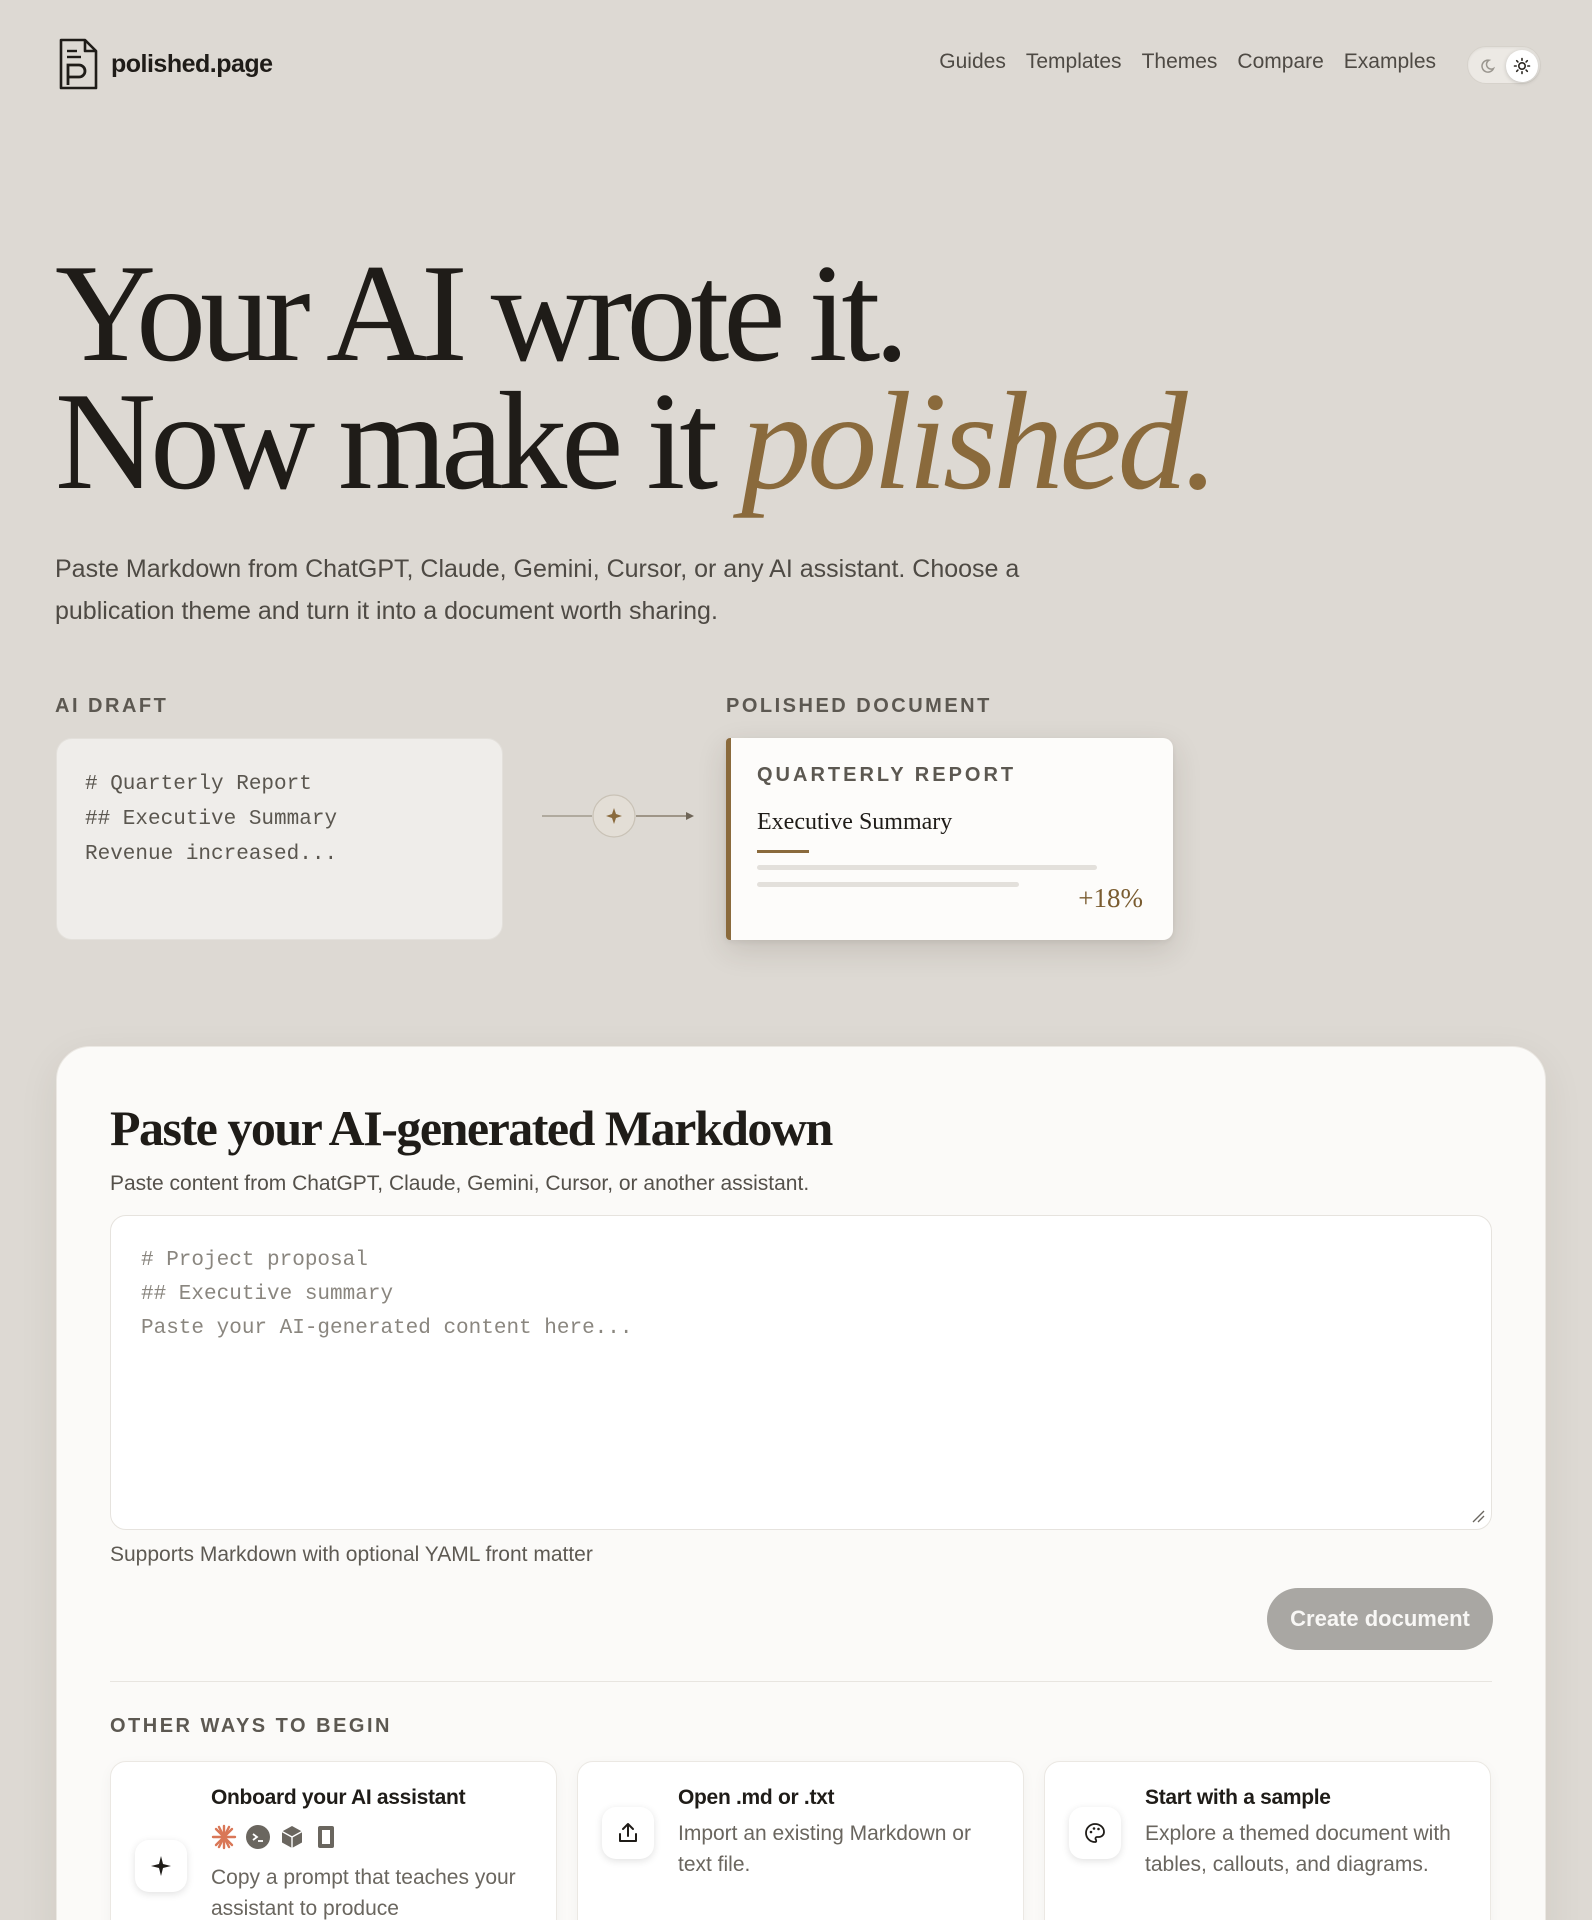 Image resolution: width=1592 pixels, height=1920 pixels. What do you see at coordinates (398, 441) in the screenshot?
I see `hero-line-2-prefix: Now make it` at bounding box center [398, 441].